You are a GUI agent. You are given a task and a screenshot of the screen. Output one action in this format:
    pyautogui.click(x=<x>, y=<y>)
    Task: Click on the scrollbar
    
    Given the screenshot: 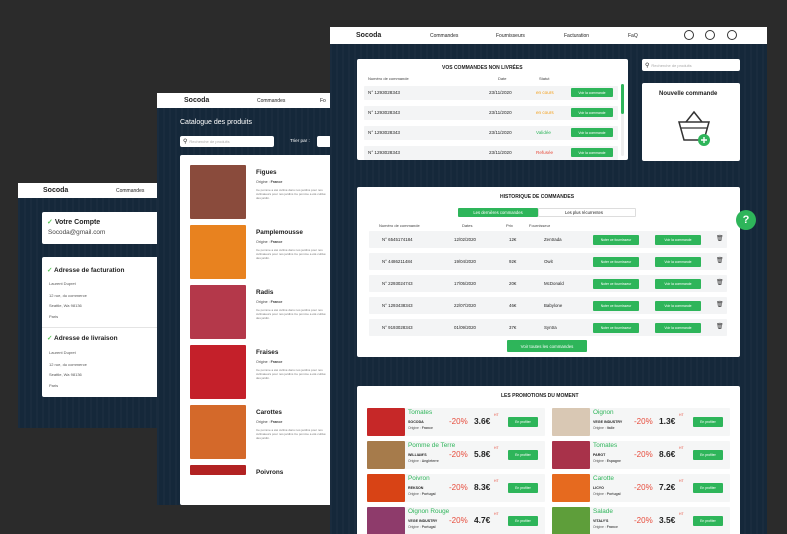 What is the action you would take?
    pyautogui.click(x=622, y=120)
    